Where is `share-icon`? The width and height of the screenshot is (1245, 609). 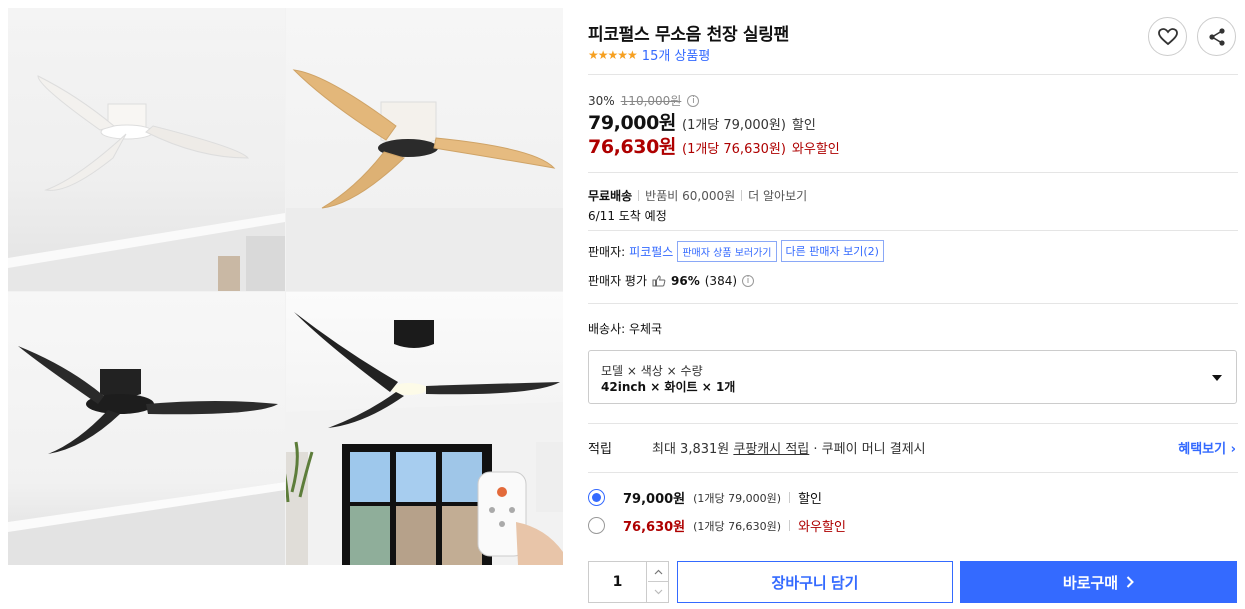
share-icon is located at coordinates (1216, 36).